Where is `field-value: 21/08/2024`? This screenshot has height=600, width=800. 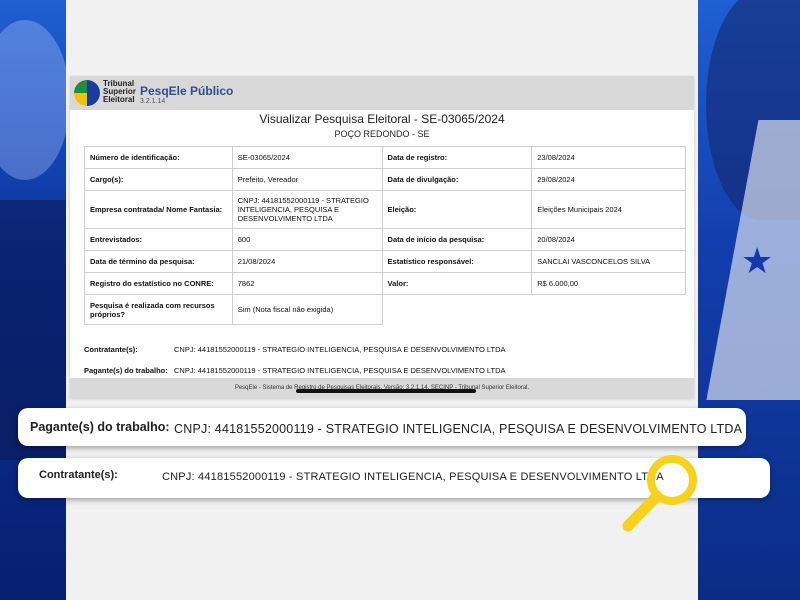
field-value: 21/08/2024 is located at coordinates (307, 261).